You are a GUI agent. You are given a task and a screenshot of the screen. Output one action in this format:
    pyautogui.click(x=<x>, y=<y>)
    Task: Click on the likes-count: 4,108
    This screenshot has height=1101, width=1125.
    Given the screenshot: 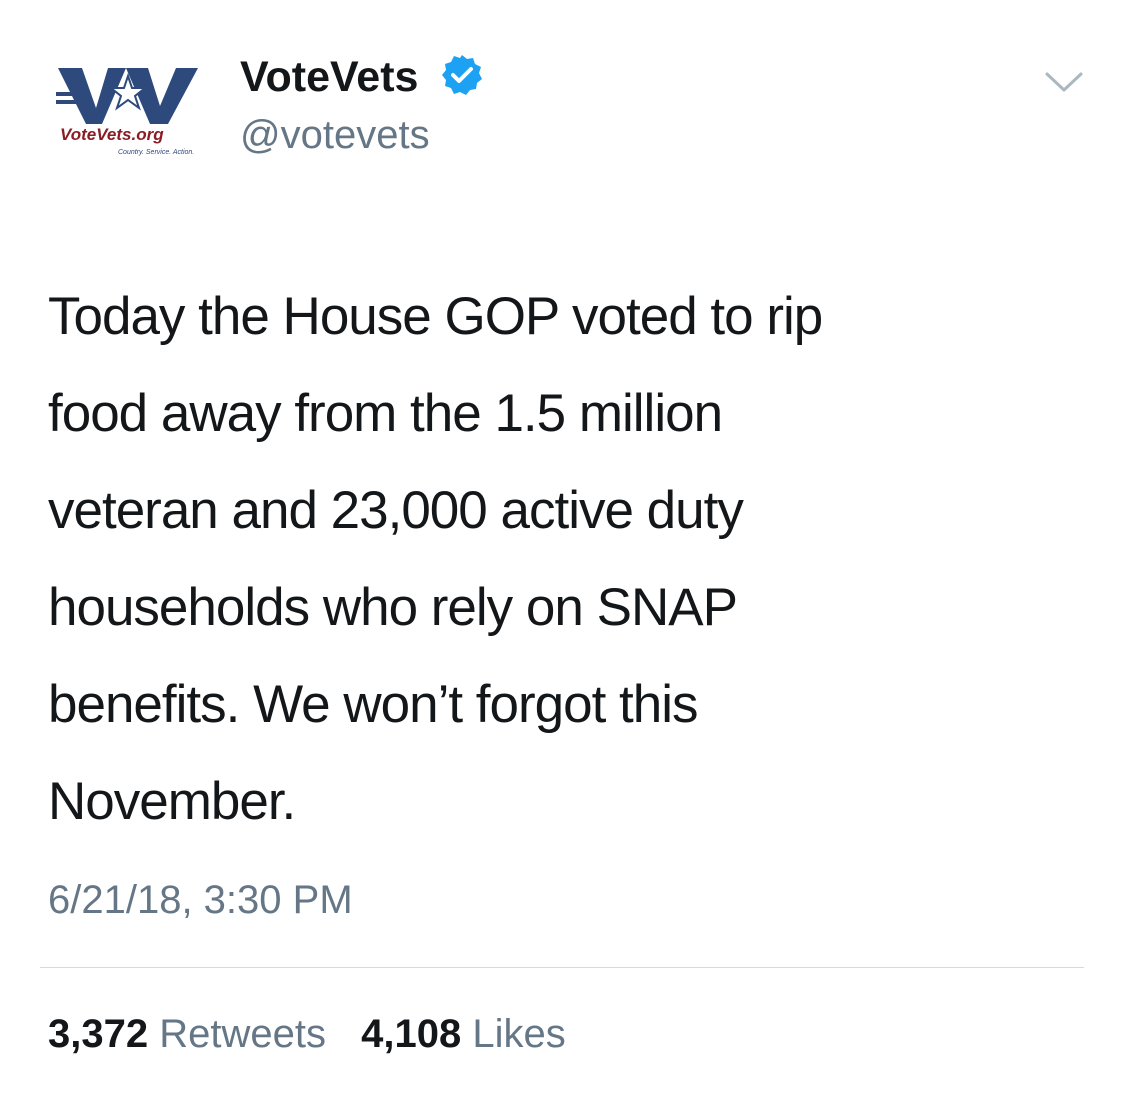 What is the action you would take?
    pyautogui.click(x=411, y=1034)
    